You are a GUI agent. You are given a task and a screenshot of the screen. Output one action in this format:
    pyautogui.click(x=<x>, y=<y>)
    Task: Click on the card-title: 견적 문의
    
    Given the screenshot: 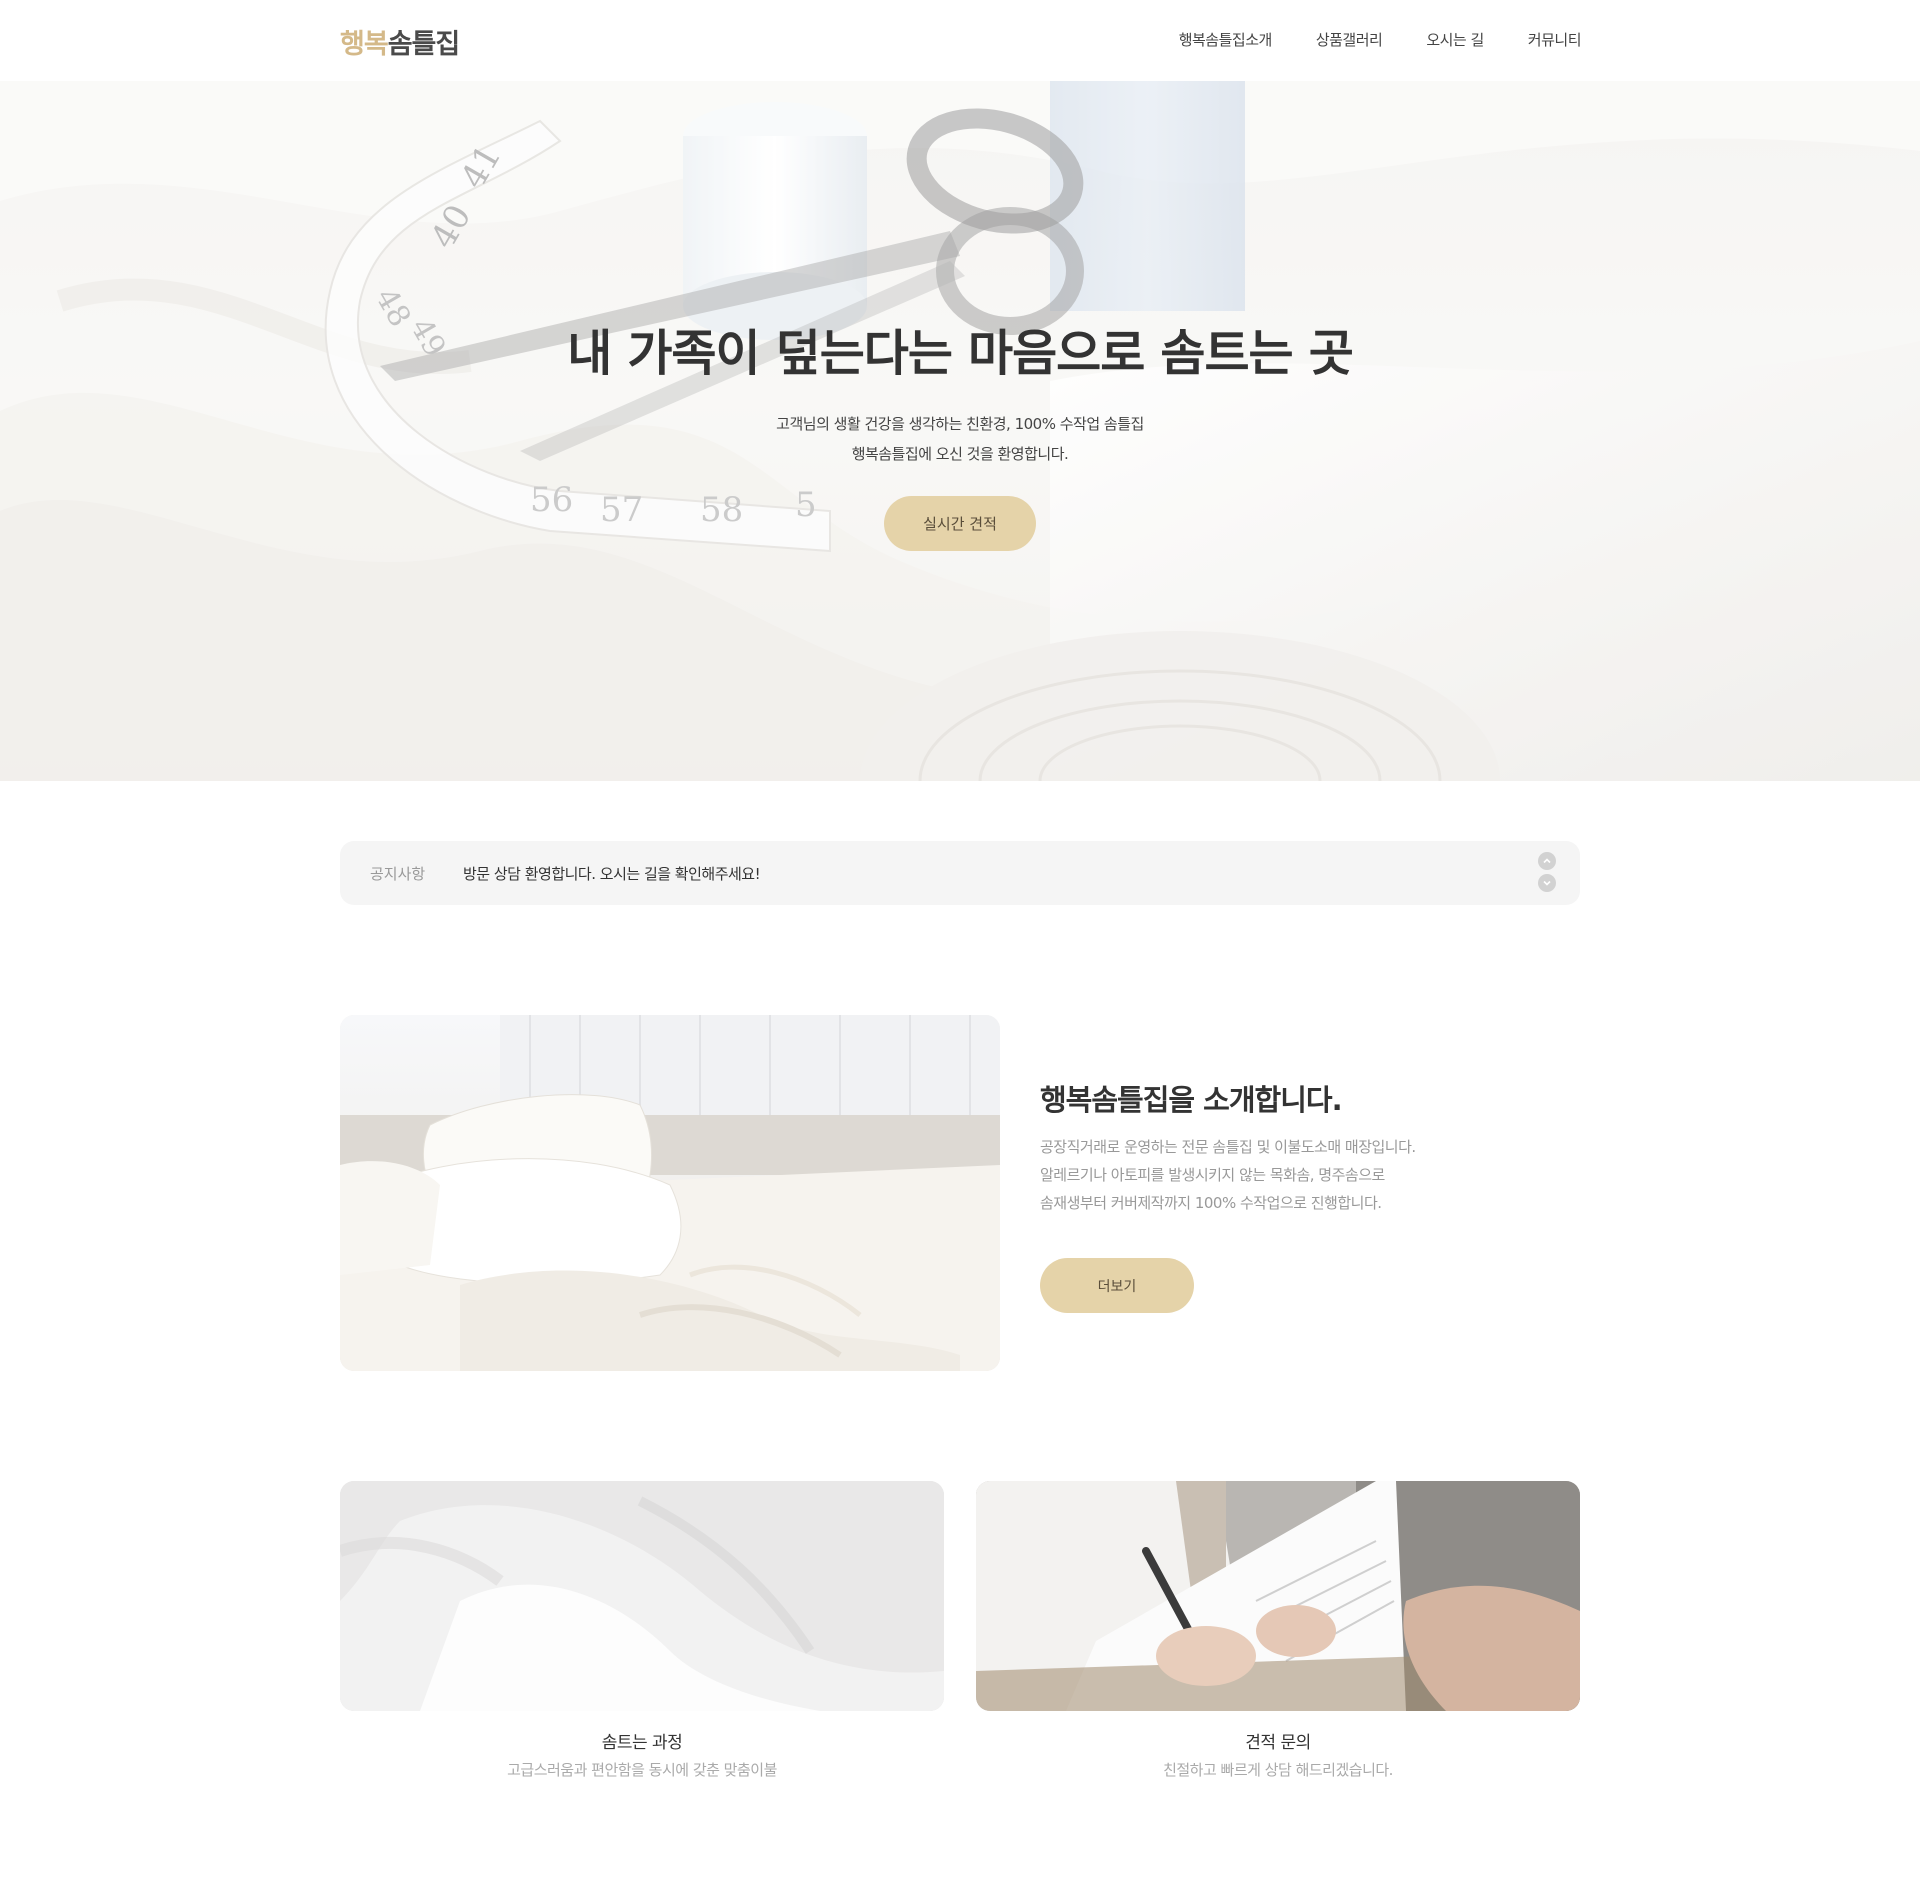 What is the action you would take?
    pyautogui.click(x=1278, y=1743)
    